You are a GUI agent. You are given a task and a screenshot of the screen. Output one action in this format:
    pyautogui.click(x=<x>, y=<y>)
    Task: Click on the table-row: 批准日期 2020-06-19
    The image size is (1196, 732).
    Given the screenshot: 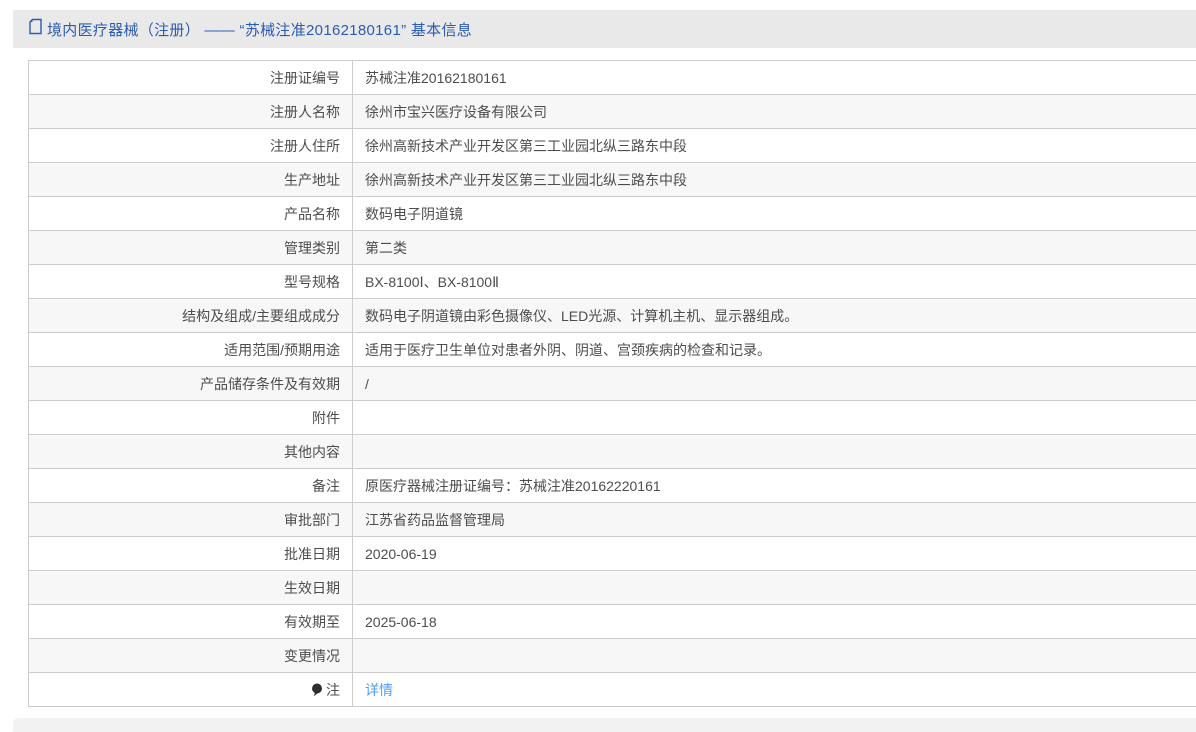 What is the action you would take?
    pyautogui.click(x=612, y=553)
    